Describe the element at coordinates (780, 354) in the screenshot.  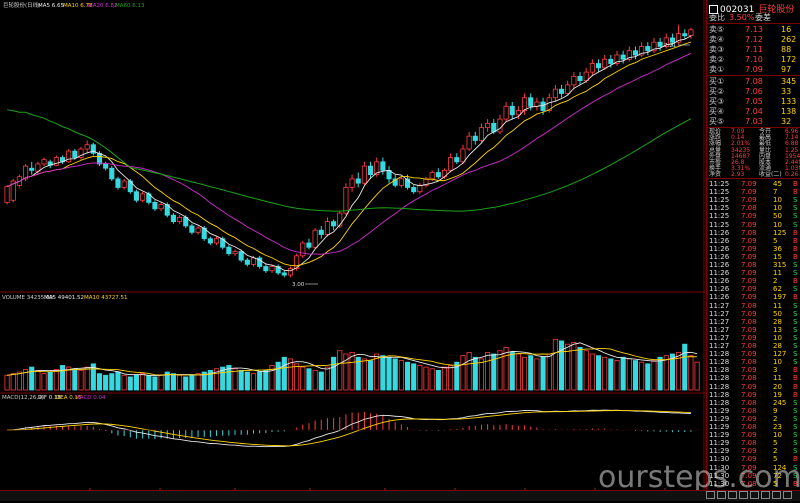
I see `tick-volume: 127` at that location.